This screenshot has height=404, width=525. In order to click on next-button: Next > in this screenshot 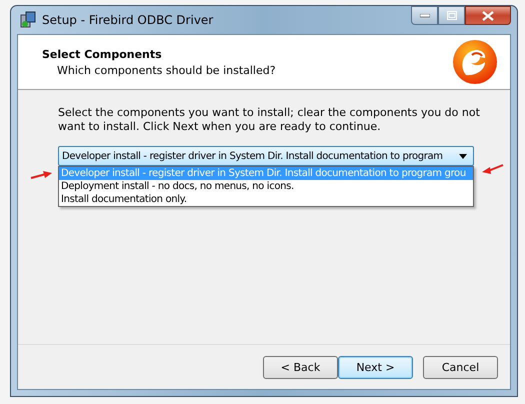, I will do `click(375, 367)`.